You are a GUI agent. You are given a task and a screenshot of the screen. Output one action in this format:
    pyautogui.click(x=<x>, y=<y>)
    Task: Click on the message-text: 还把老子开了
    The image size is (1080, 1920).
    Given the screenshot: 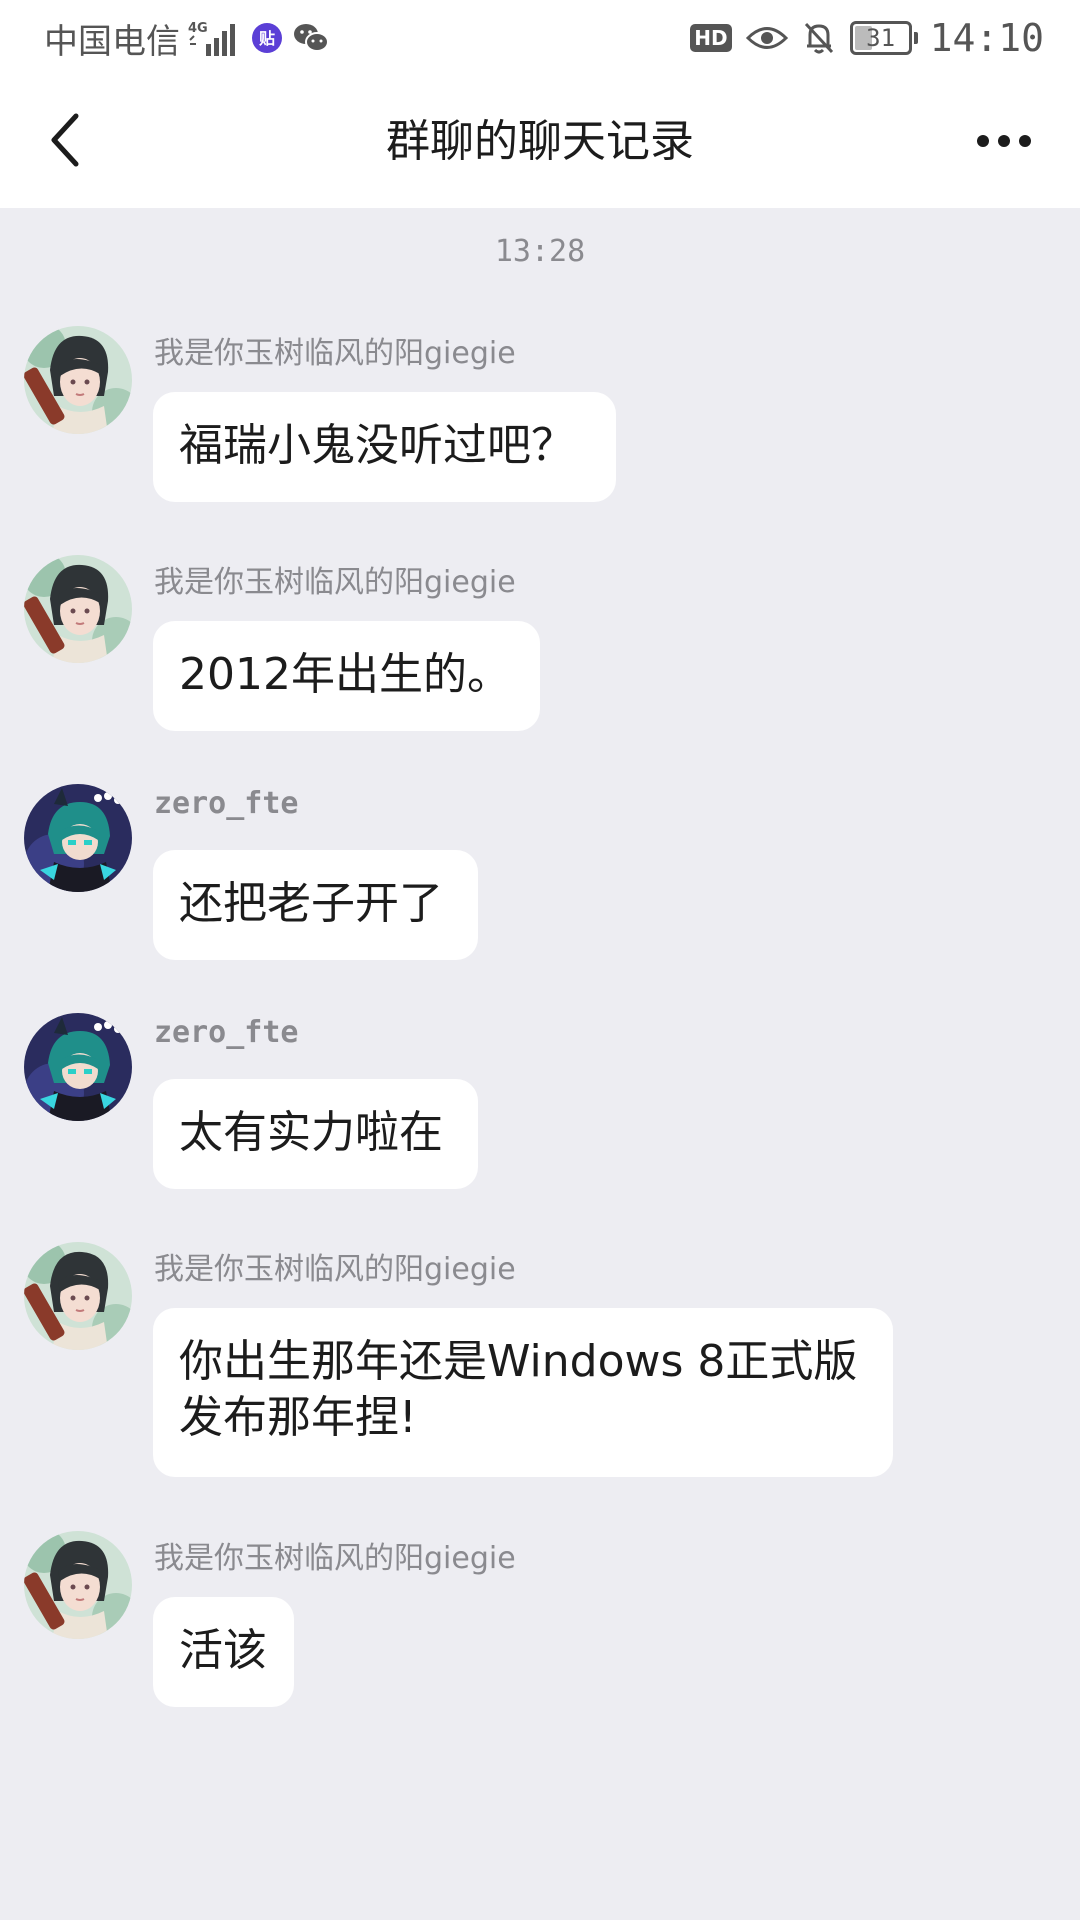 What is the action you would take?
    pyautogui.click(x=311, y=903)
    